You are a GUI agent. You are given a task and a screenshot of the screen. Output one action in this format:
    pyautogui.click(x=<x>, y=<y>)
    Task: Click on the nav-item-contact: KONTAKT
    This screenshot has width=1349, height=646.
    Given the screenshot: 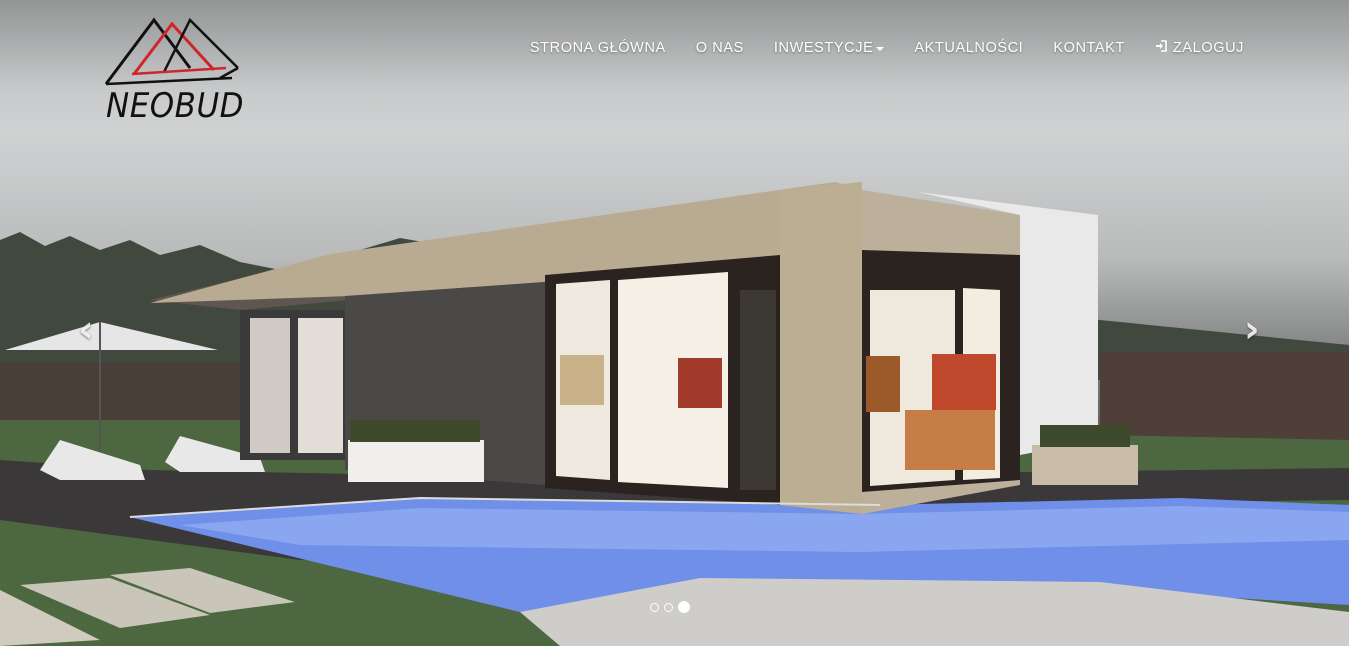 What is the action you would take?
    pyautogui.click(x=1089, y=48)
    